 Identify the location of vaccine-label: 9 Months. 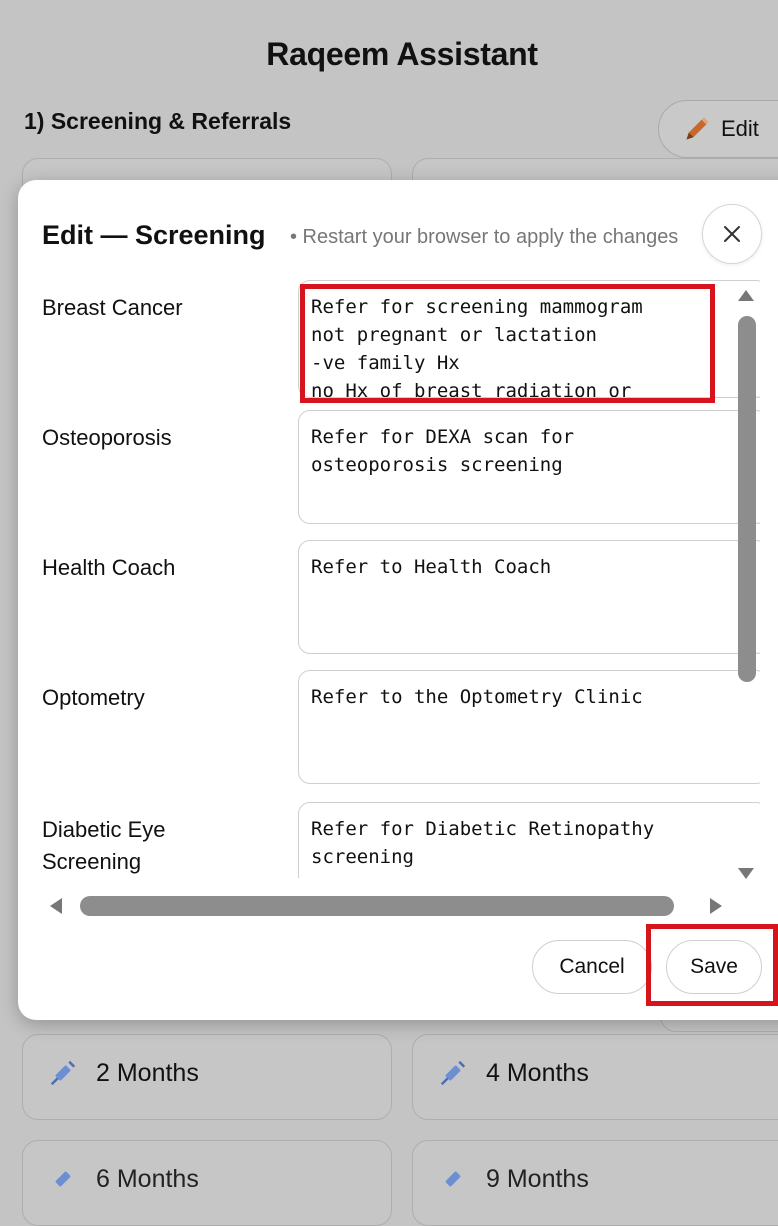
(537, 1178).